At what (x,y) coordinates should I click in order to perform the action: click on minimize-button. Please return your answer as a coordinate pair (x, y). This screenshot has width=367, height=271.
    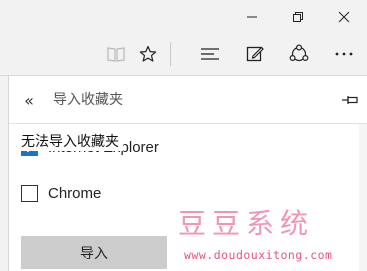
    Looking at the image, I should click on (252, 16).